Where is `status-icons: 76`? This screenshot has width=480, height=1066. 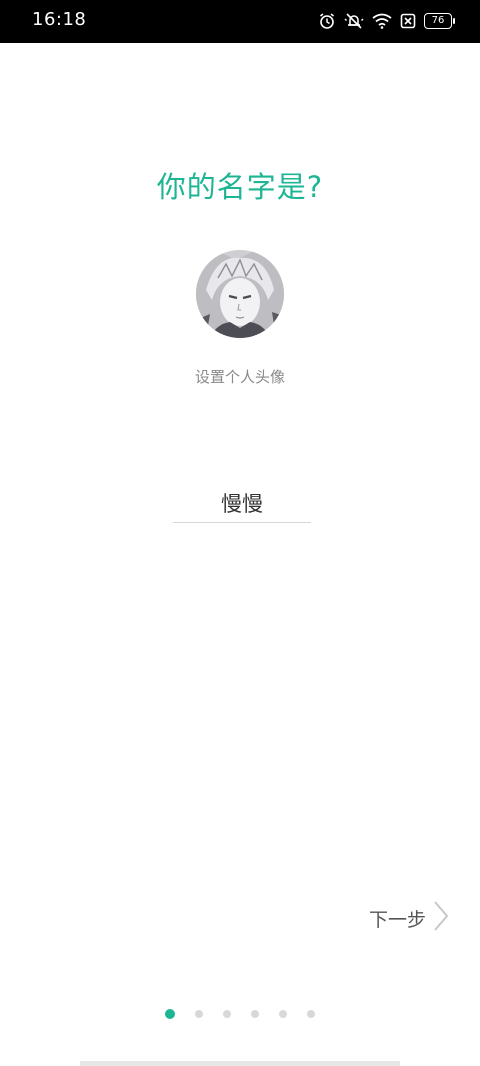
status-icons: 76 is located at coordinates (386, 21).